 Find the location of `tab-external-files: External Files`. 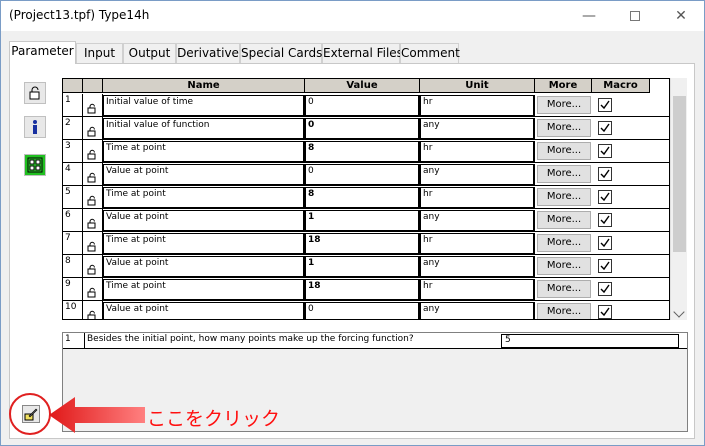

tab-external-files: External Files is located at coordinates (362, 53).